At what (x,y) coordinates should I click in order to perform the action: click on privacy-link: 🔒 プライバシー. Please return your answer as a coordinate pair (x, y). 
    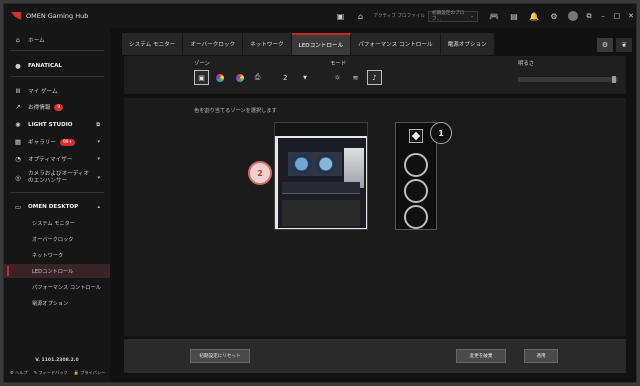
    Looking at the image, I should click on (90, 373).